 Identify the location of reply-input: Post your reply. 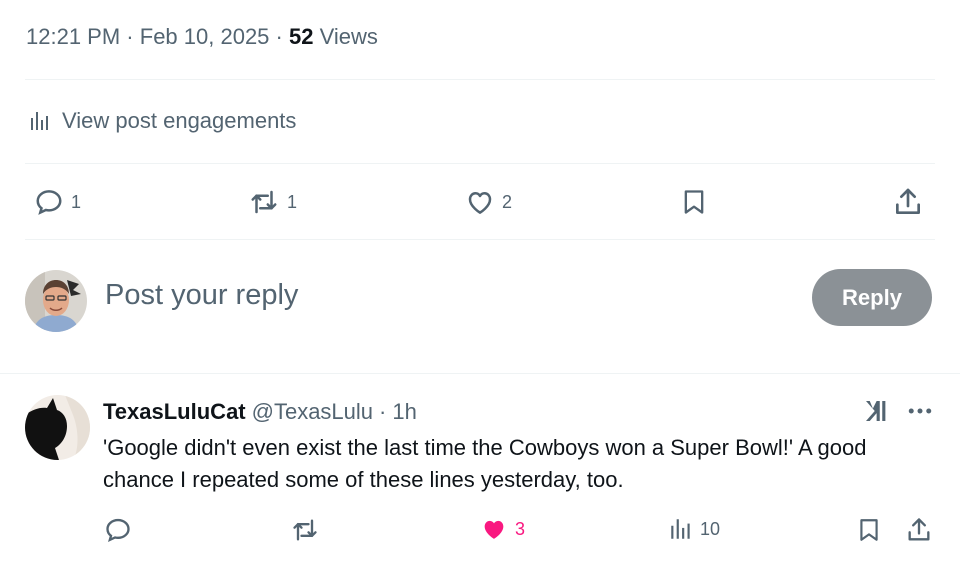
(201, 295).